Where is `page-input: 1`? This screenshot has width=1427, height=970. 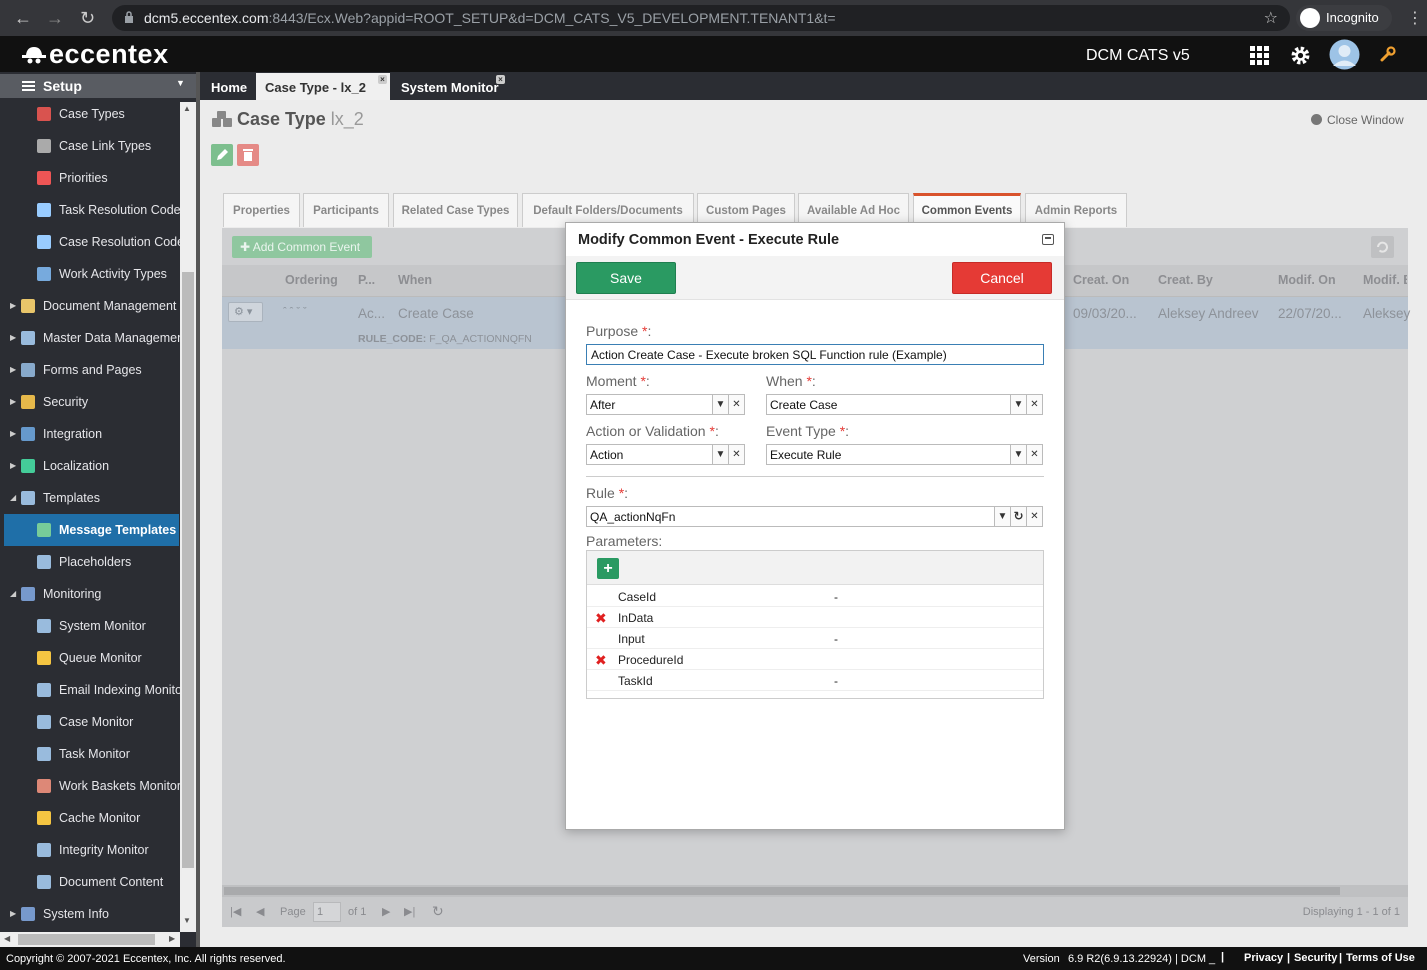 page-input: 1 is located at coordinates (327, 912).